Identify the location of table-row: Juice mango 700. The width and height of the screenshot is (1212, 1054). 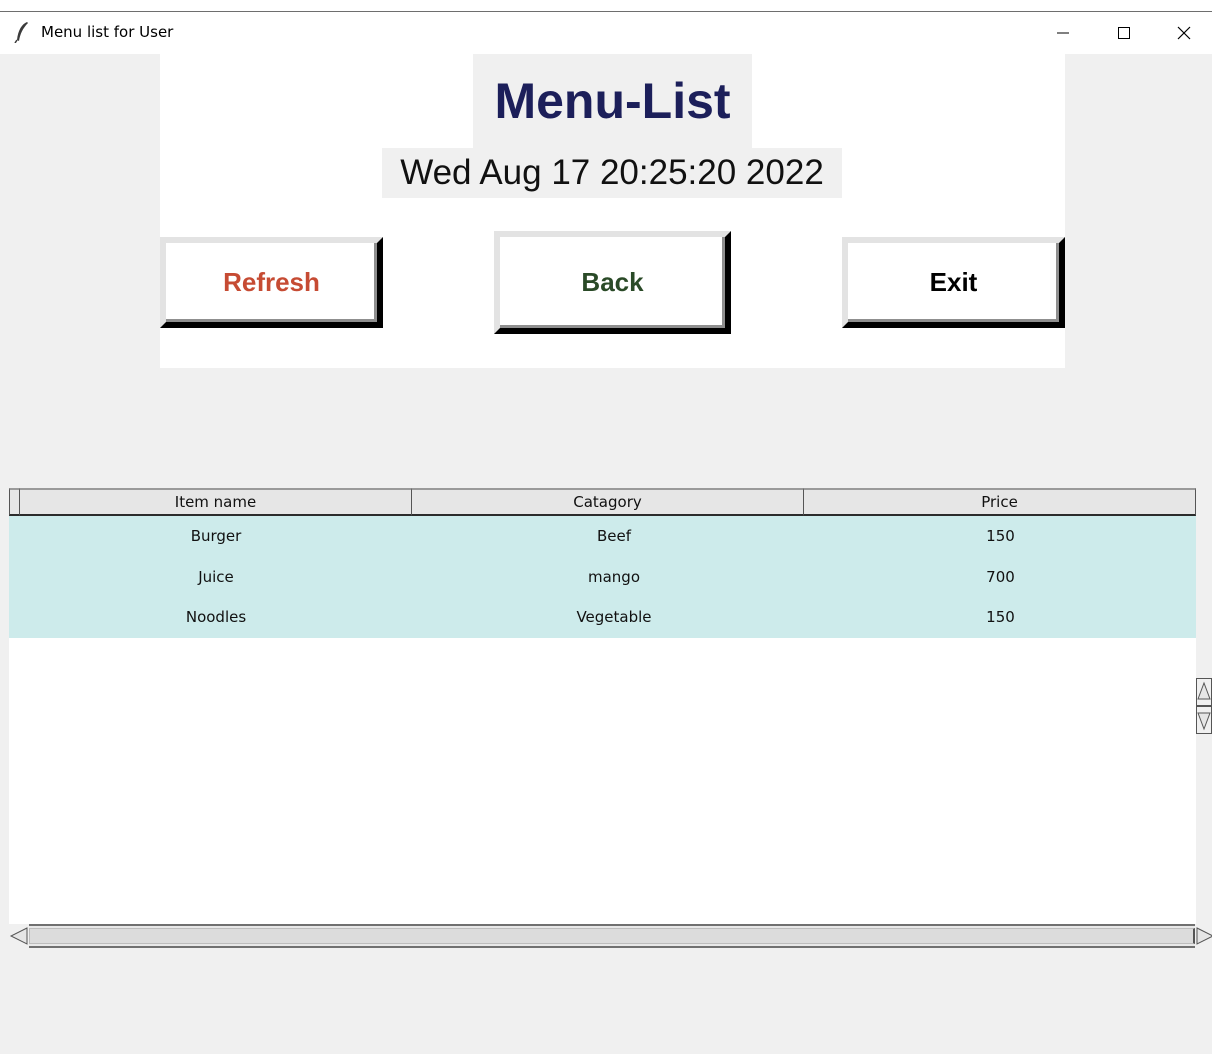
(602, 577).